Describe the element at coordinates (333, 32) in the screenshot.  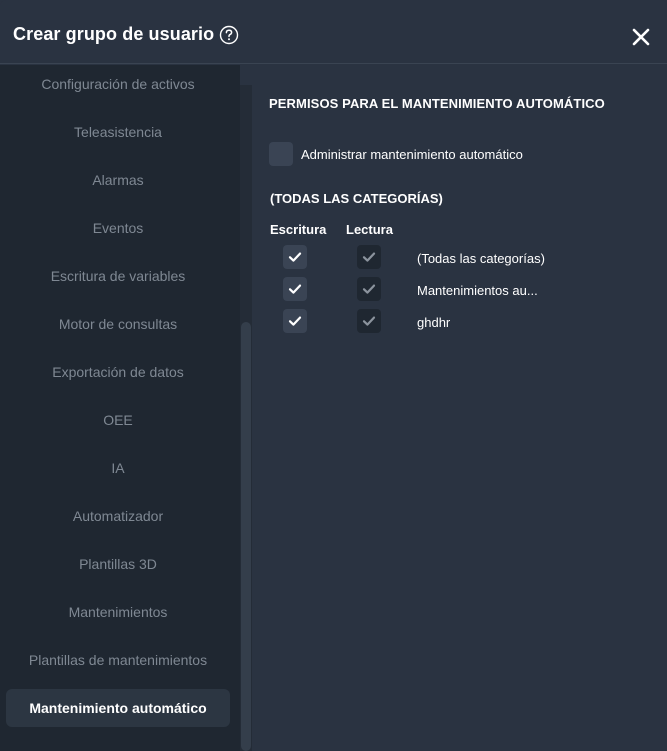
I see `dialog-header: Crear grupo de usuario` at that location.